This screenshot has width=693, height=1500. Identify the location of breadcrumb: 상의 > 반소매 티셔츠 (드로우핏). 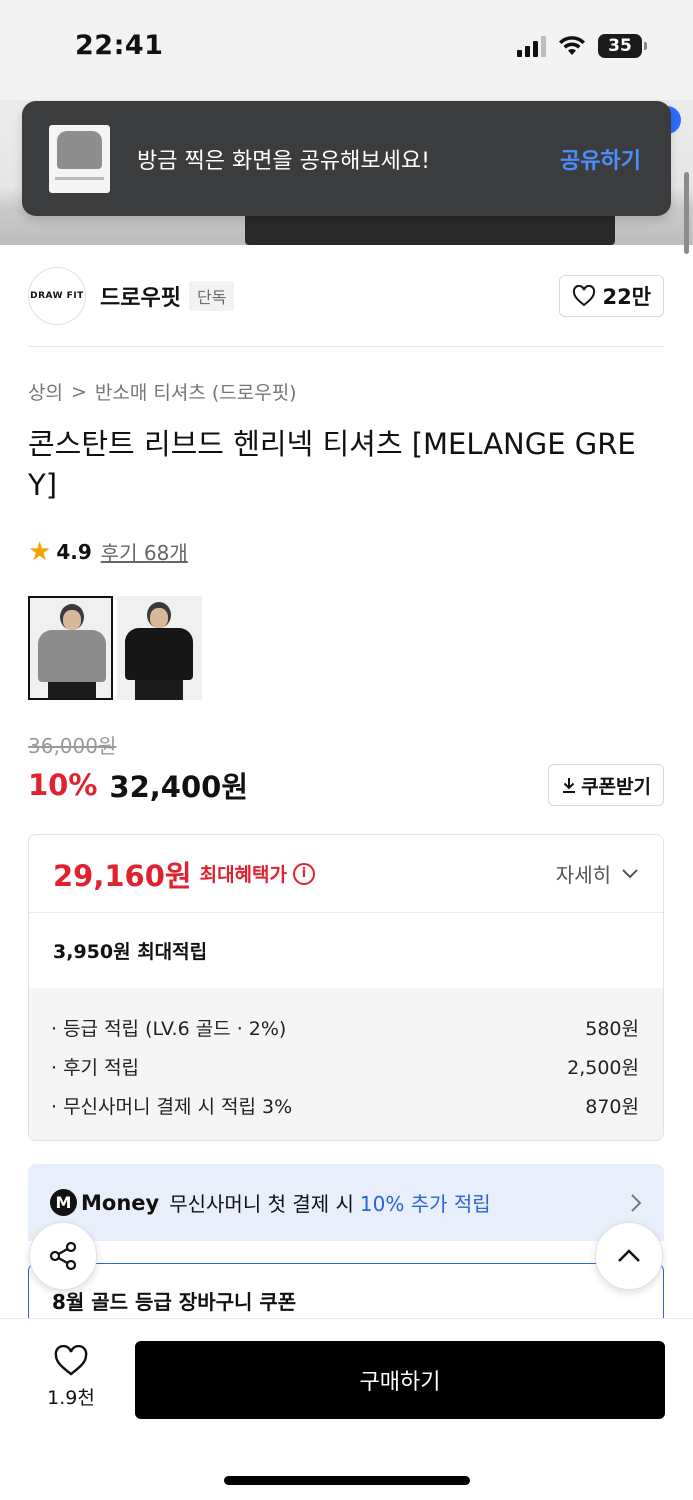
(162, 391).